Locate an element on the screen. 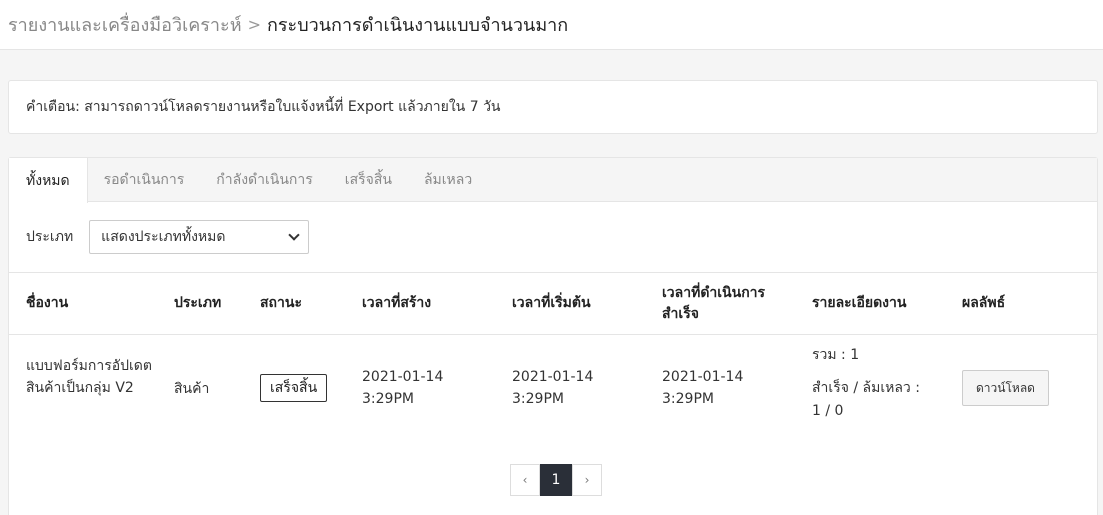  details-result-label: สำเร็จ / ล้มเหลว : is located at coordinates (866, 388).